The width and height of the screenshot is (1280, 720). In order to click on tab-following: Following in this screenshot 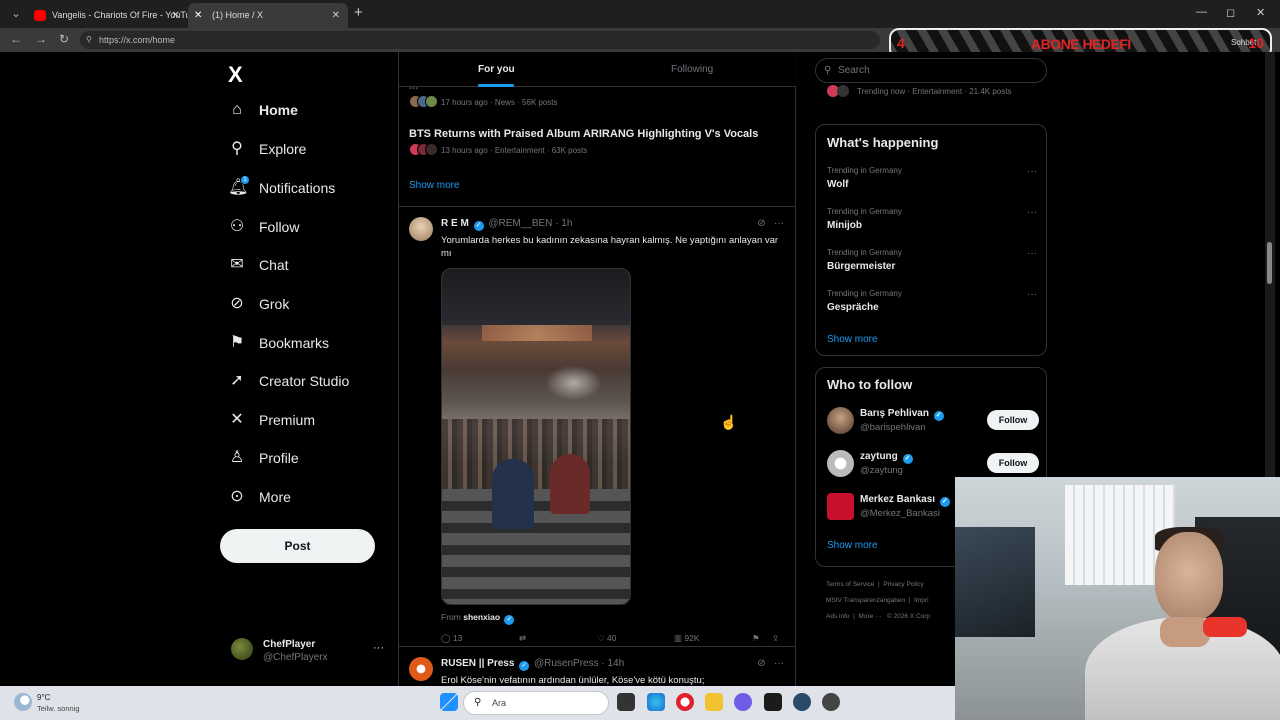, I will do `click(692, 69)`.